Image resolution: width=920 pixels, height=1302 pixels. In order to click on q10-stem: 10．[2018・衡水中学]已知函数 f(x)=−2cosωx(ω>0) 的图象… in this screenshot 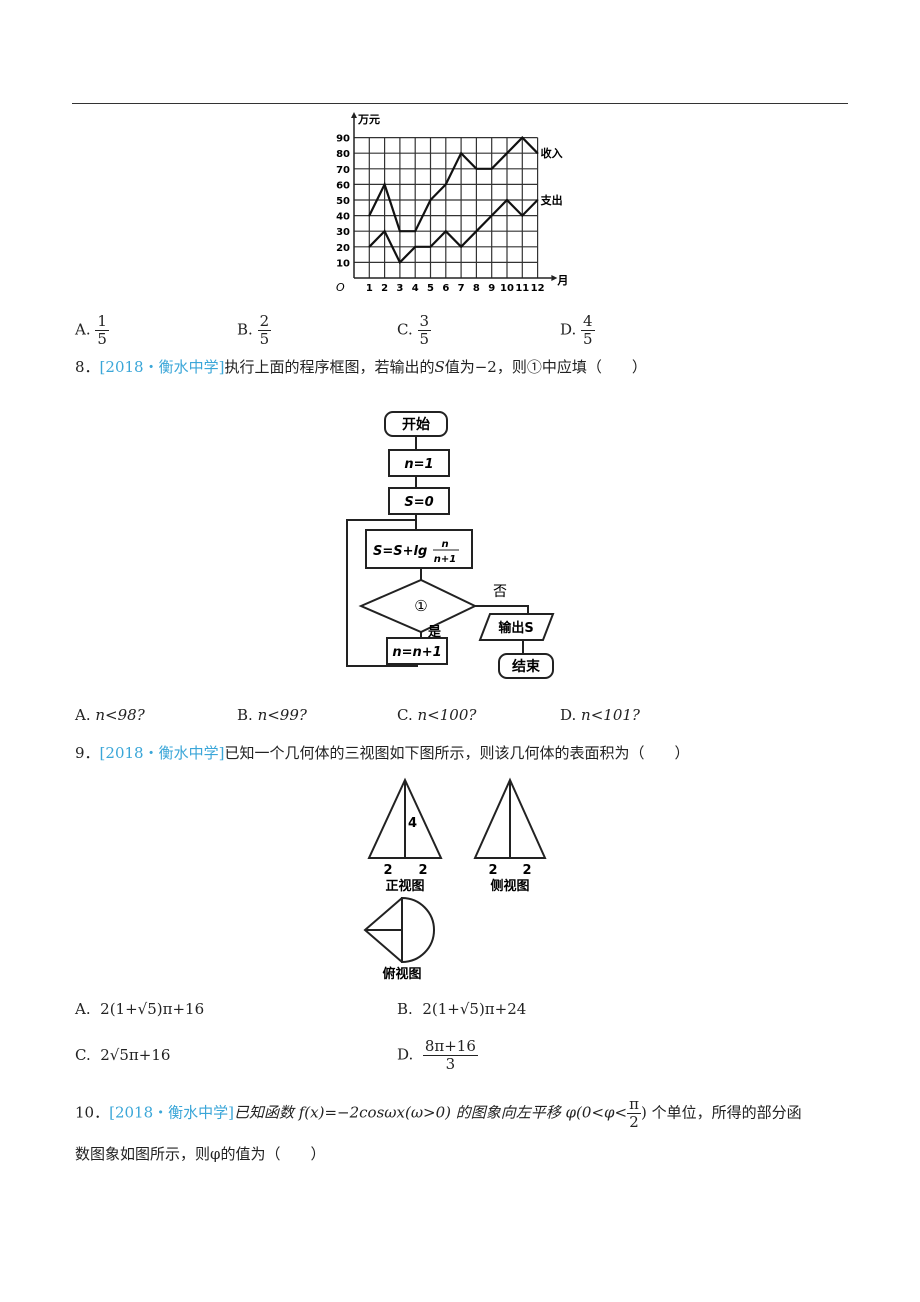, I will do `click(438, 1113)`.